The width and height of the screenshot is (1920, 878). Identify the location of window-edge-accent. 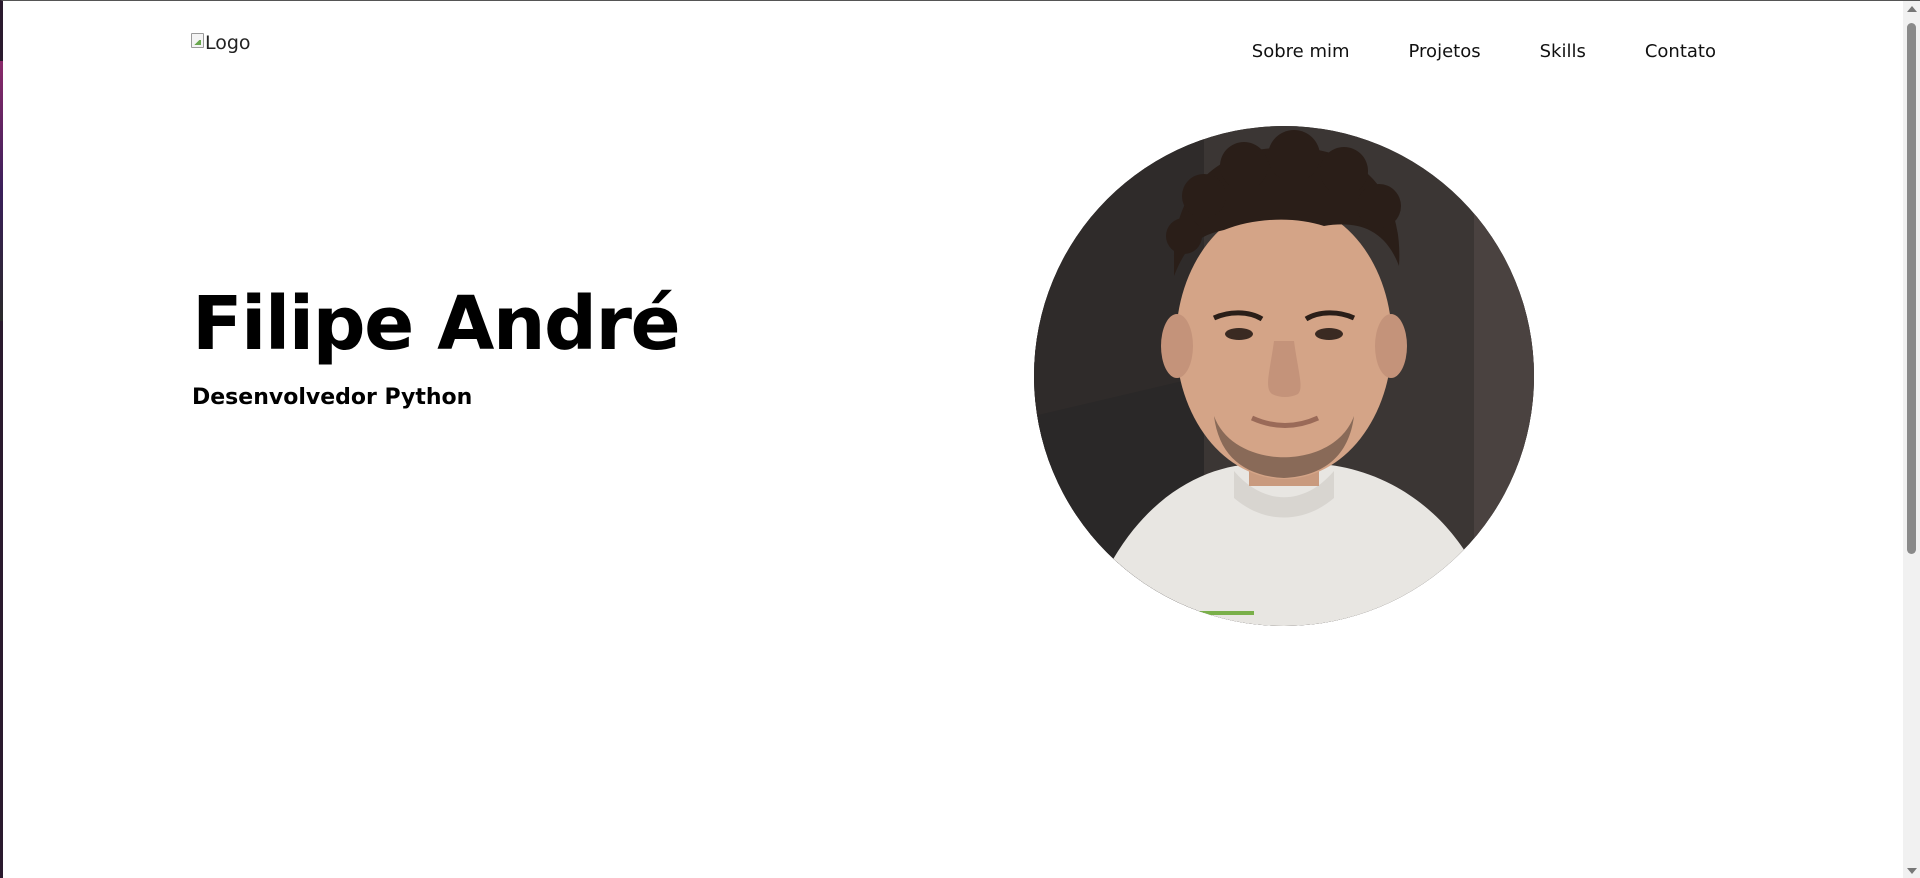
(1, 191).